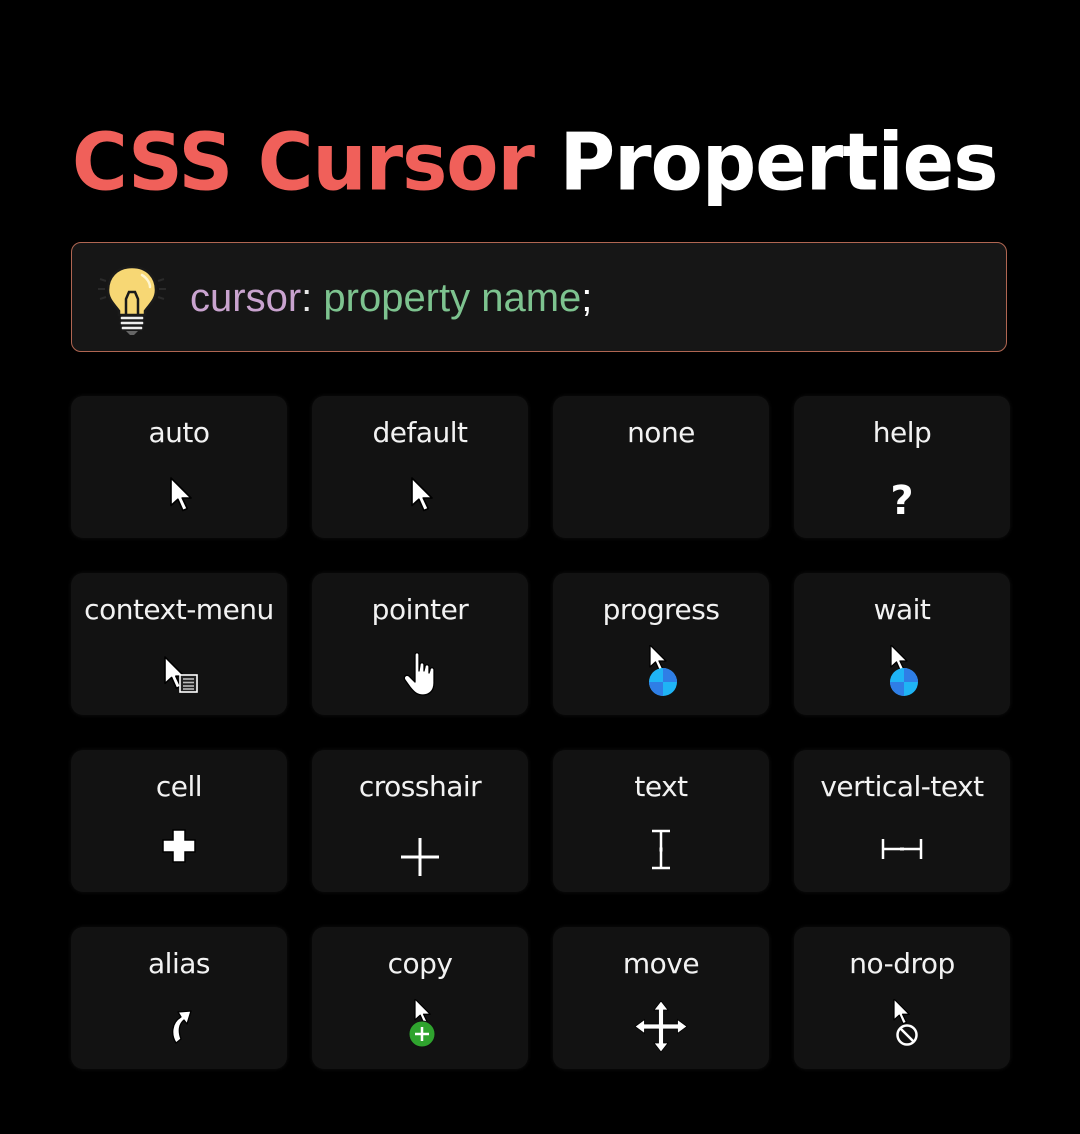 Image resolution: width=1080 pixels, height=1134 pixels. What do you see at coordinates (902, 786) in the screenshot?
I see `cursor-label: vertical-text` at bounding box center [902, 786].